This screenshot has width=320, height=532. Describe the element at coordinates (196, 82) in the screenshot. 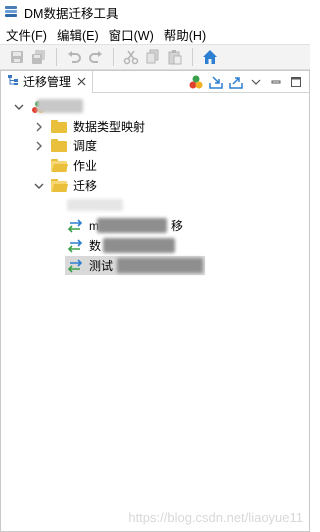

I see `tricolor-nodes-icon` at that location.